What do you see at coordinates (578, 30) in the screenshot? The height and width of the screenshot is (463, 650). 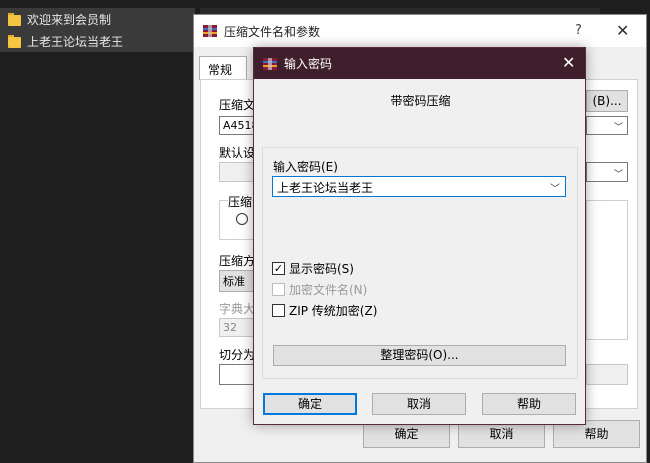 I see `help-icon: ?` at bounding box center [578, 30].